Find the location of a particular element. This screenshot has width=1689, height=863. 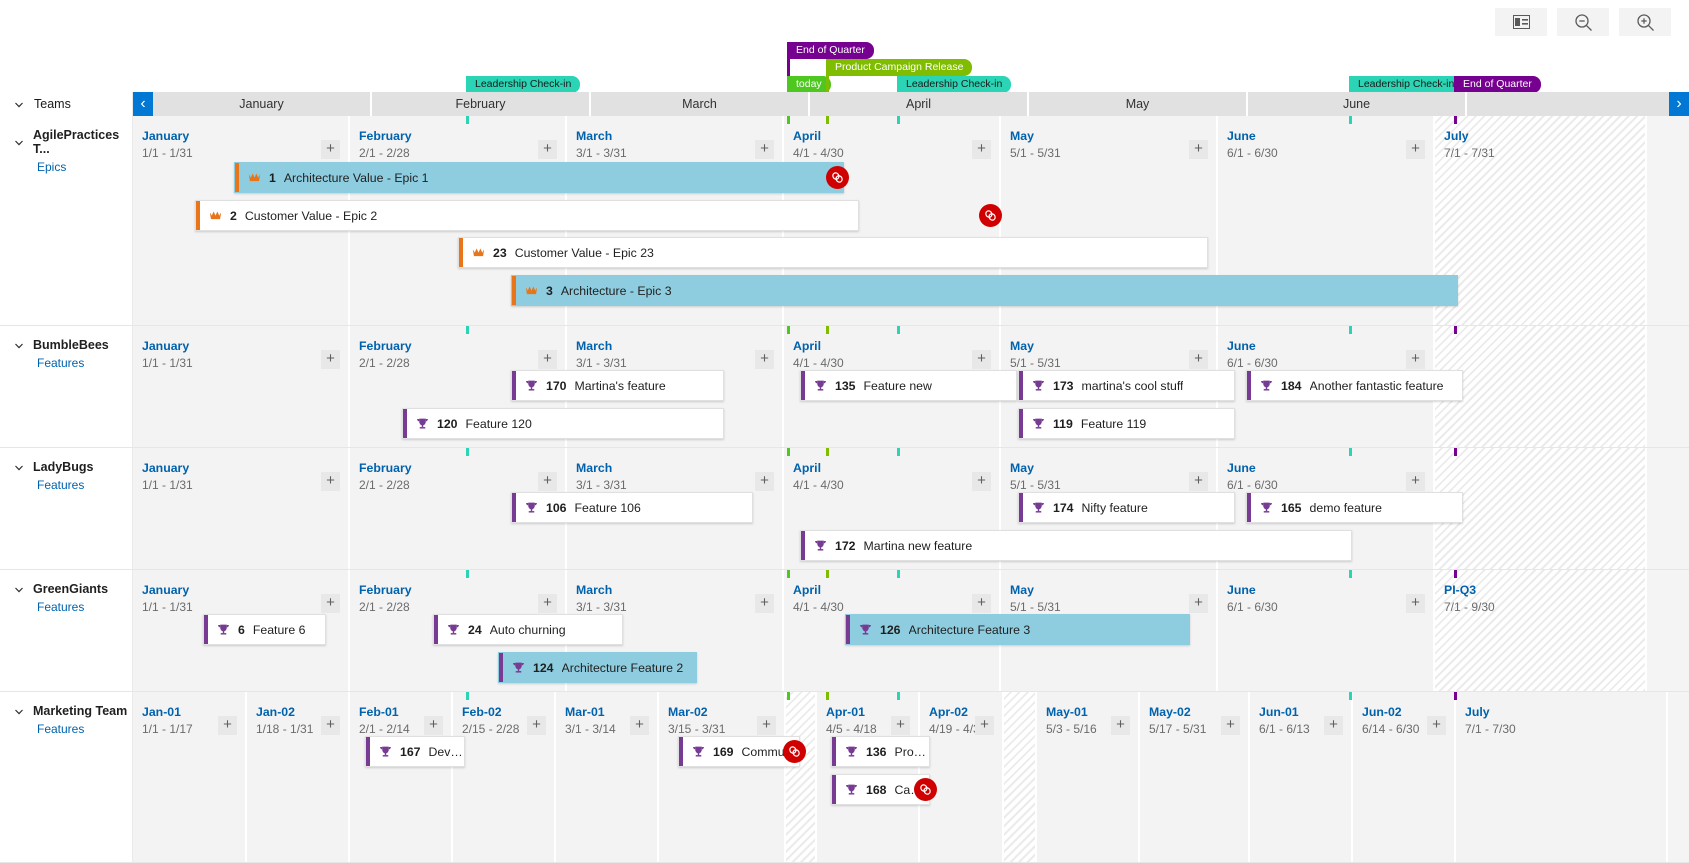

settings-panel-button is located at coordinates (1521, 22).